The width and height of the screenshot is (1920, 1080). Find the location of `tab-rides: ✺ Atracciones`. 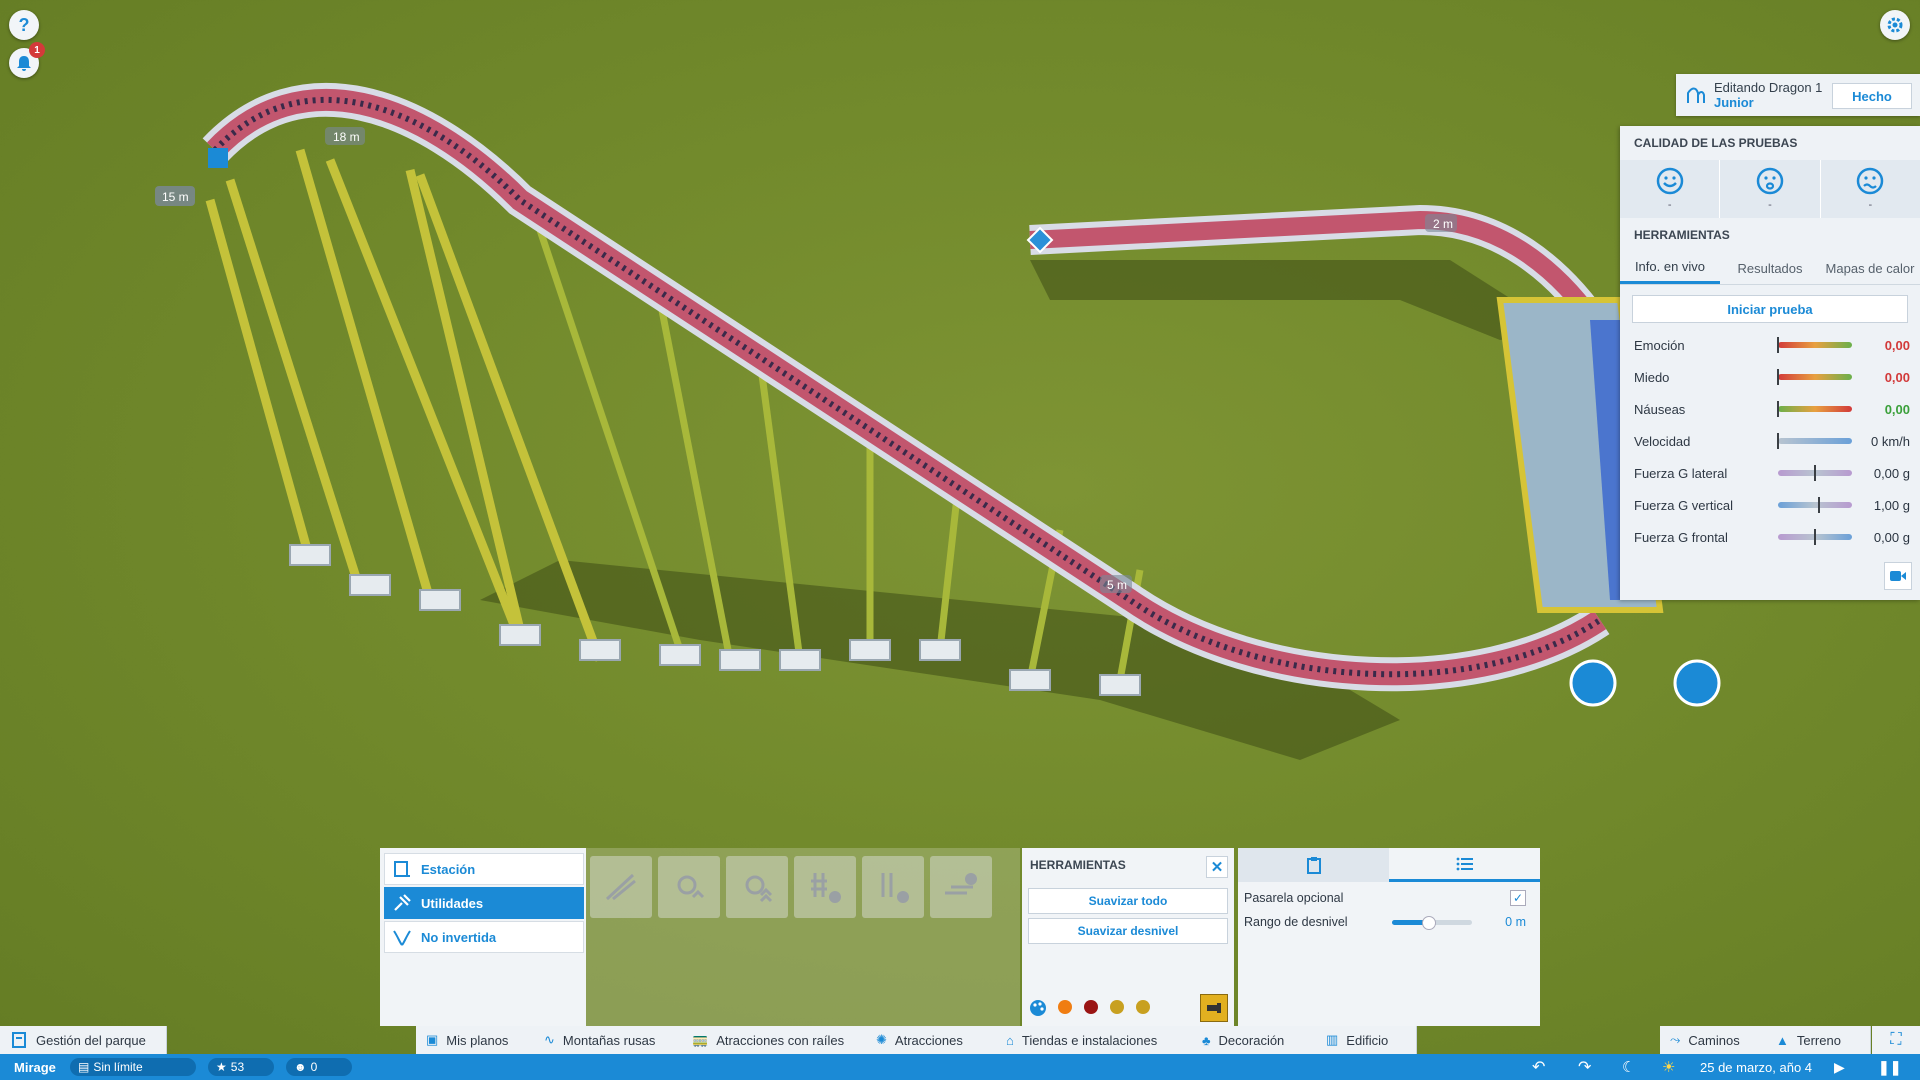

tab-rides: ✺ Atracciones is located at coordinates (931, 1040).